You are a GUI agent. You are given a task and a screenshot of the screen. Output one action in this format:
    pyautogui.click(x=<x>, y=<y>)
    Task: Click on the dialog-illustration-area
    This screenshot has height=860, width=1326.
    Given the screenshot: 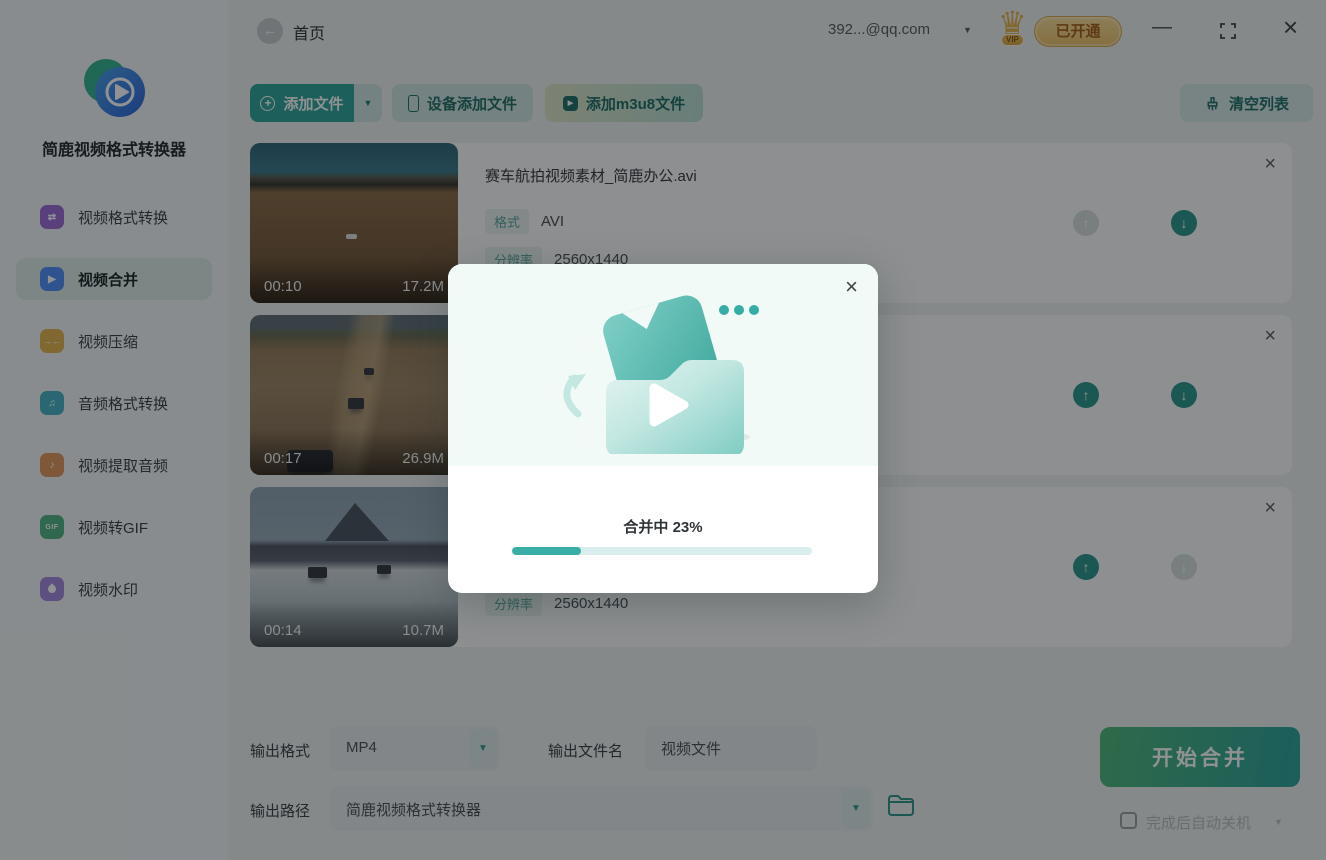 What is the action you would take?
    pyautogui.click(x=663, y=365)
    